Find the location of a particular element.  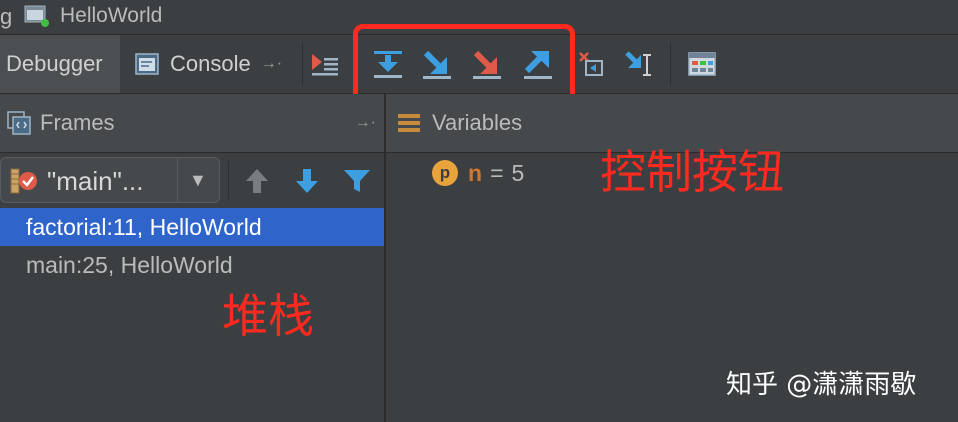

window-title: HelloWorld is located at coordinates (111, 15).